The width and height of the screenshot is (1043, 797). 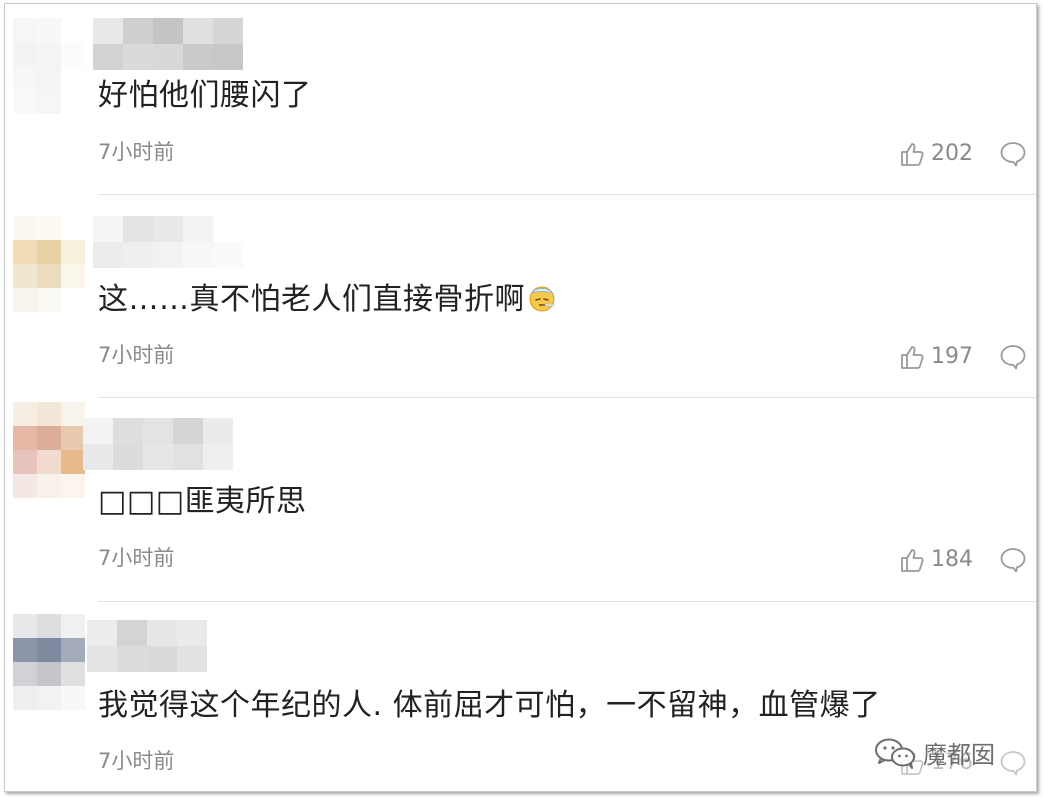 I want to click on watermark-text: 魔都囡, so click(x=959, y=755).